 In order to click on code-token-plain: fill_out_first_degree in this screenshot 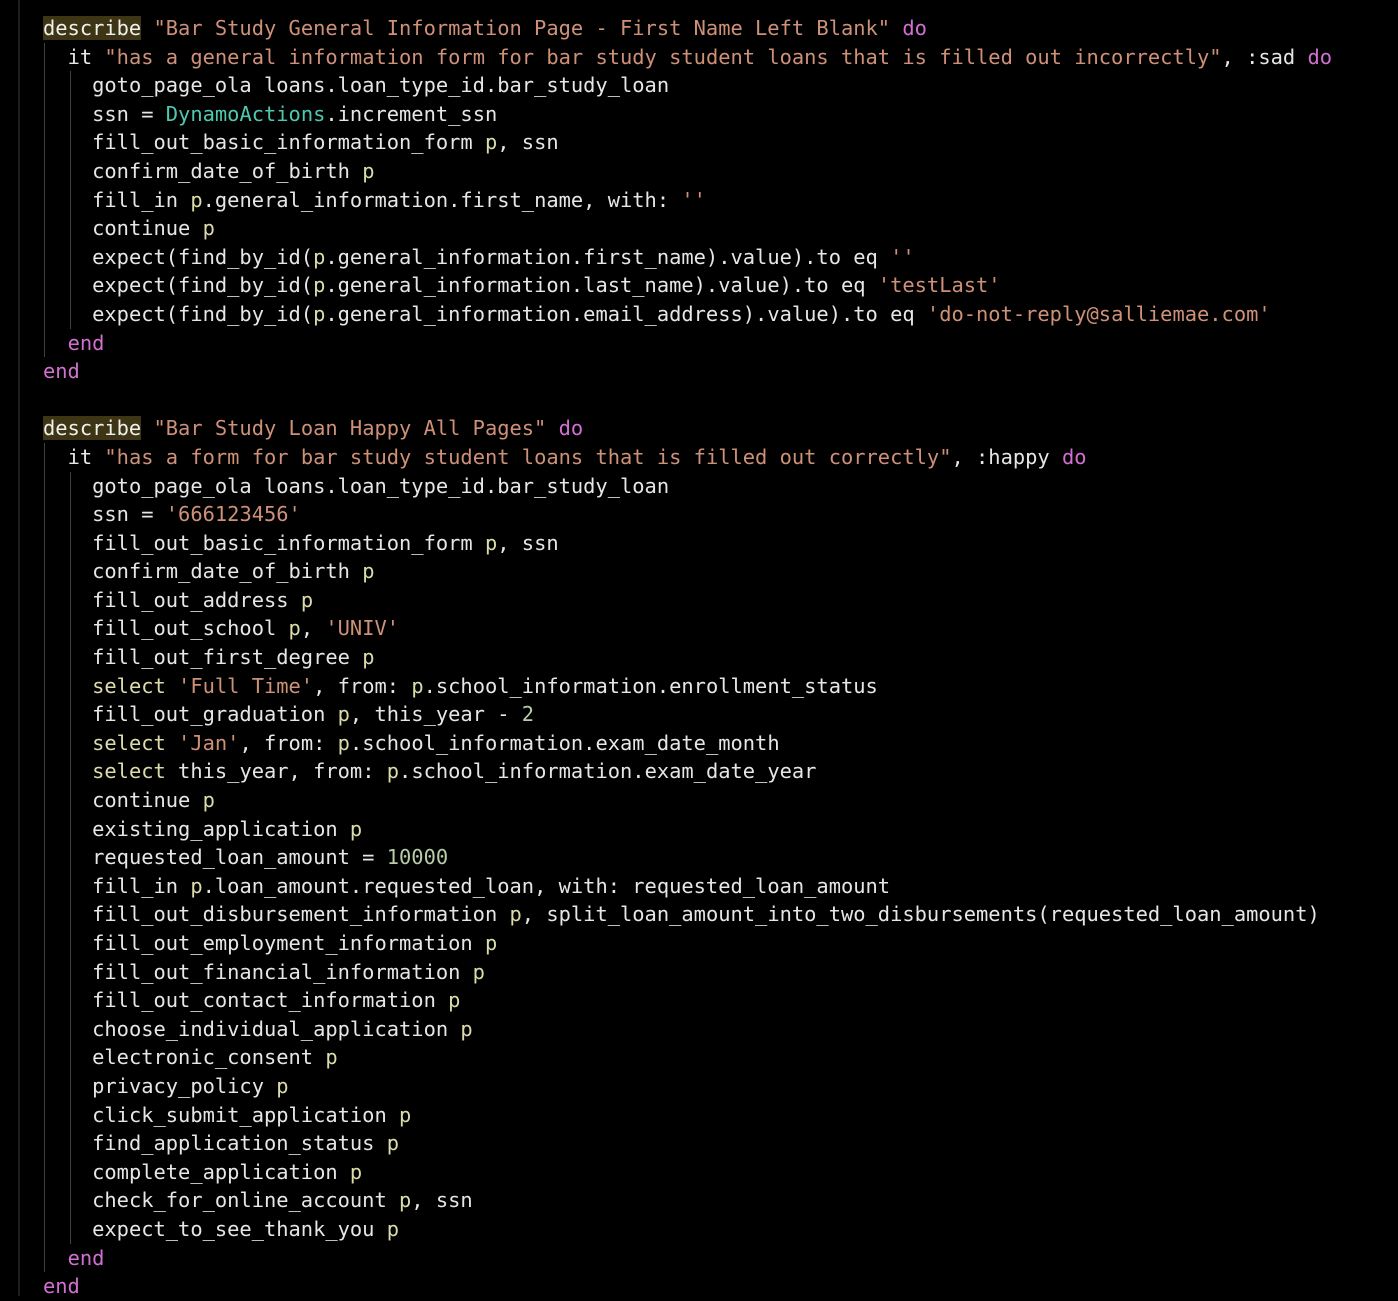, I will do `click(227, 657)`.